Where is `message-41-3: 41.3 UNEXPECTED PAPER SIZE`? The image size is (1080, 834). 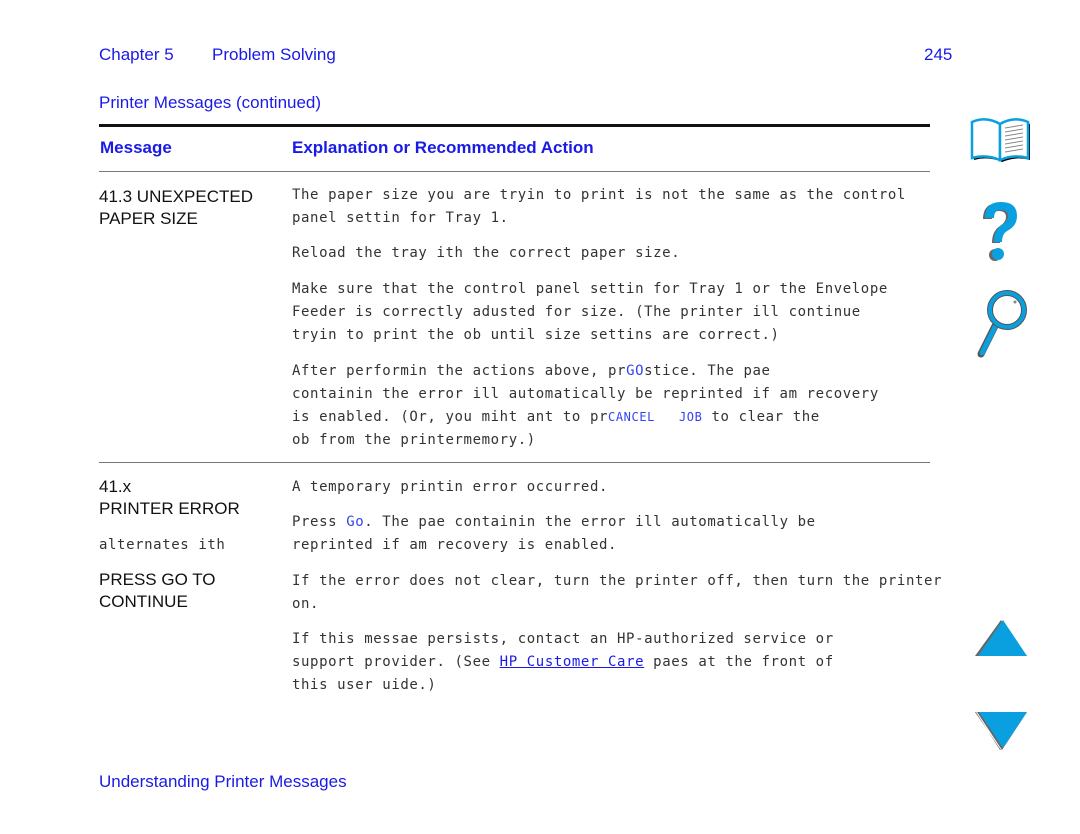 message-41-3: 41.3 UNEXPECTED PAPER SIZE is located at coordinates (176, 208).